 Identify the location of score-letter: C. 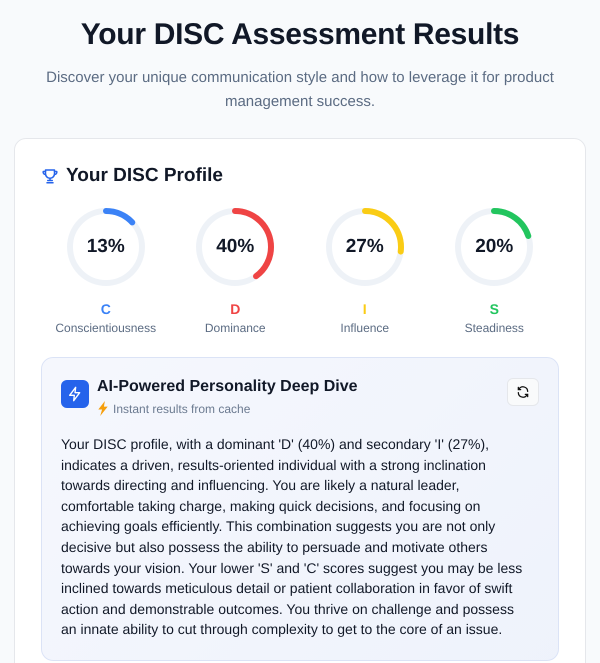
(105, 309).